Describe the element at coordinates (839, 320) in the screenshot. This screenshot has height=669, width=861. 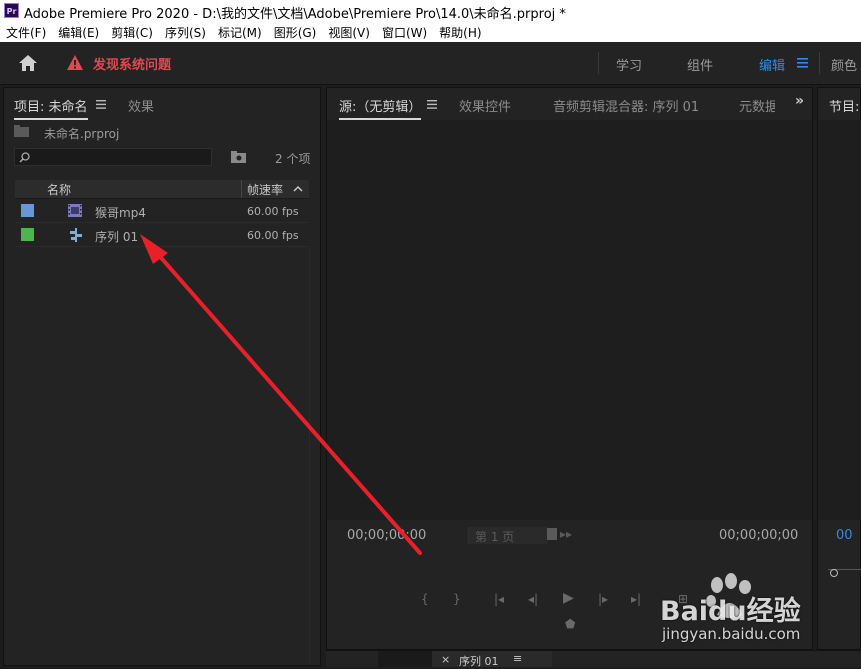
I see `program-video-area` at that location.